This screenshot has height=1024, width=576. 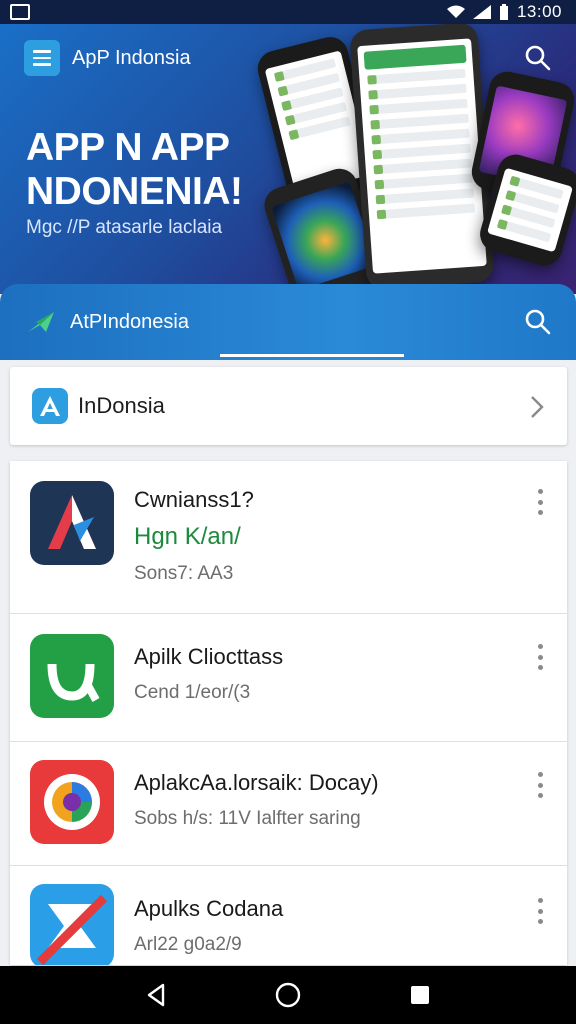 I want to click on app-icon-green, so click(x=72, y=676).